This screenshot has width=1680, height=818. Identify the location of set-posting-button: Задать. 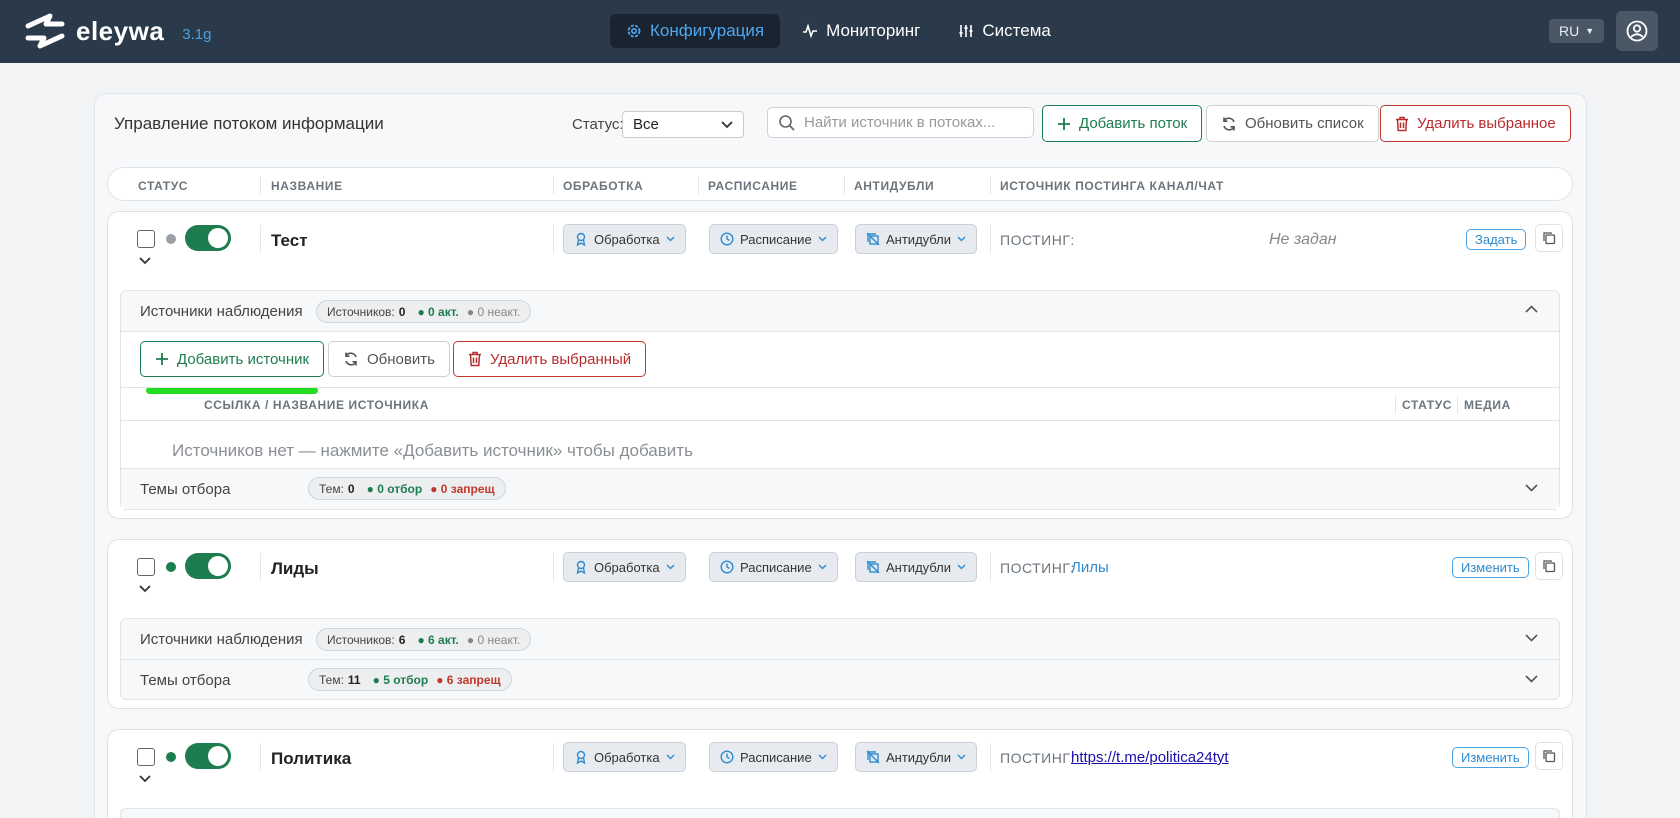
(1496, 239).